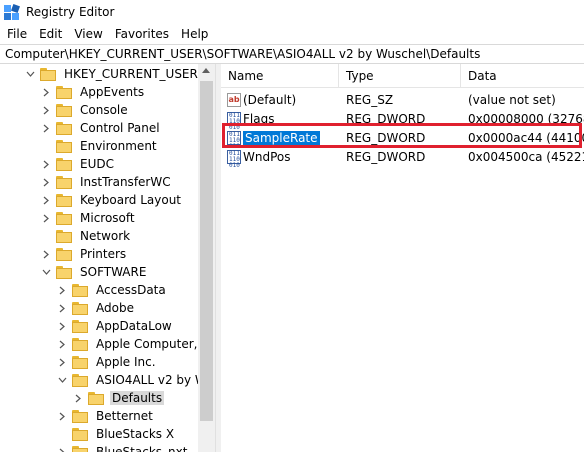 The height and width of the screenshot is (452, 584). Describe the element at coordinates (84, 254) in the screenshot. I see `tree-item: Printers` at that location.